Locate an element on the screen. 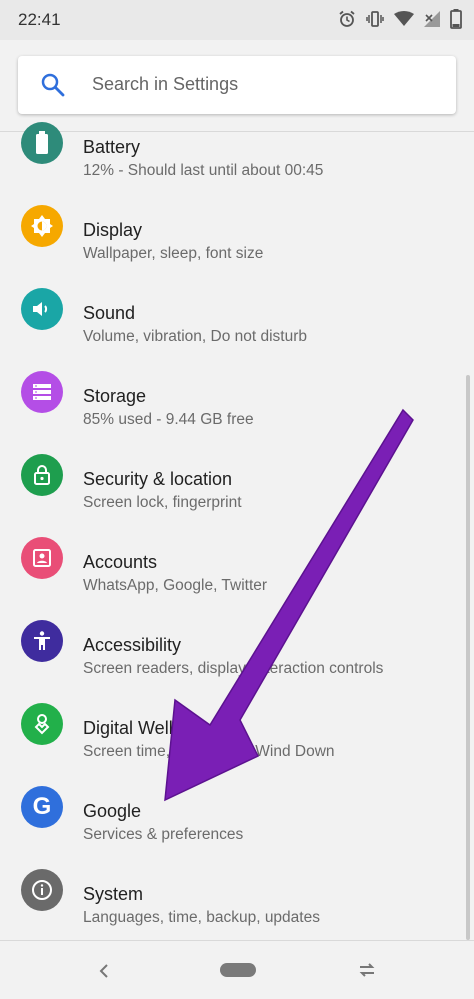 The width and height of the screenshot is (474, 999). scrollbar is located at coordinates (468, 657).